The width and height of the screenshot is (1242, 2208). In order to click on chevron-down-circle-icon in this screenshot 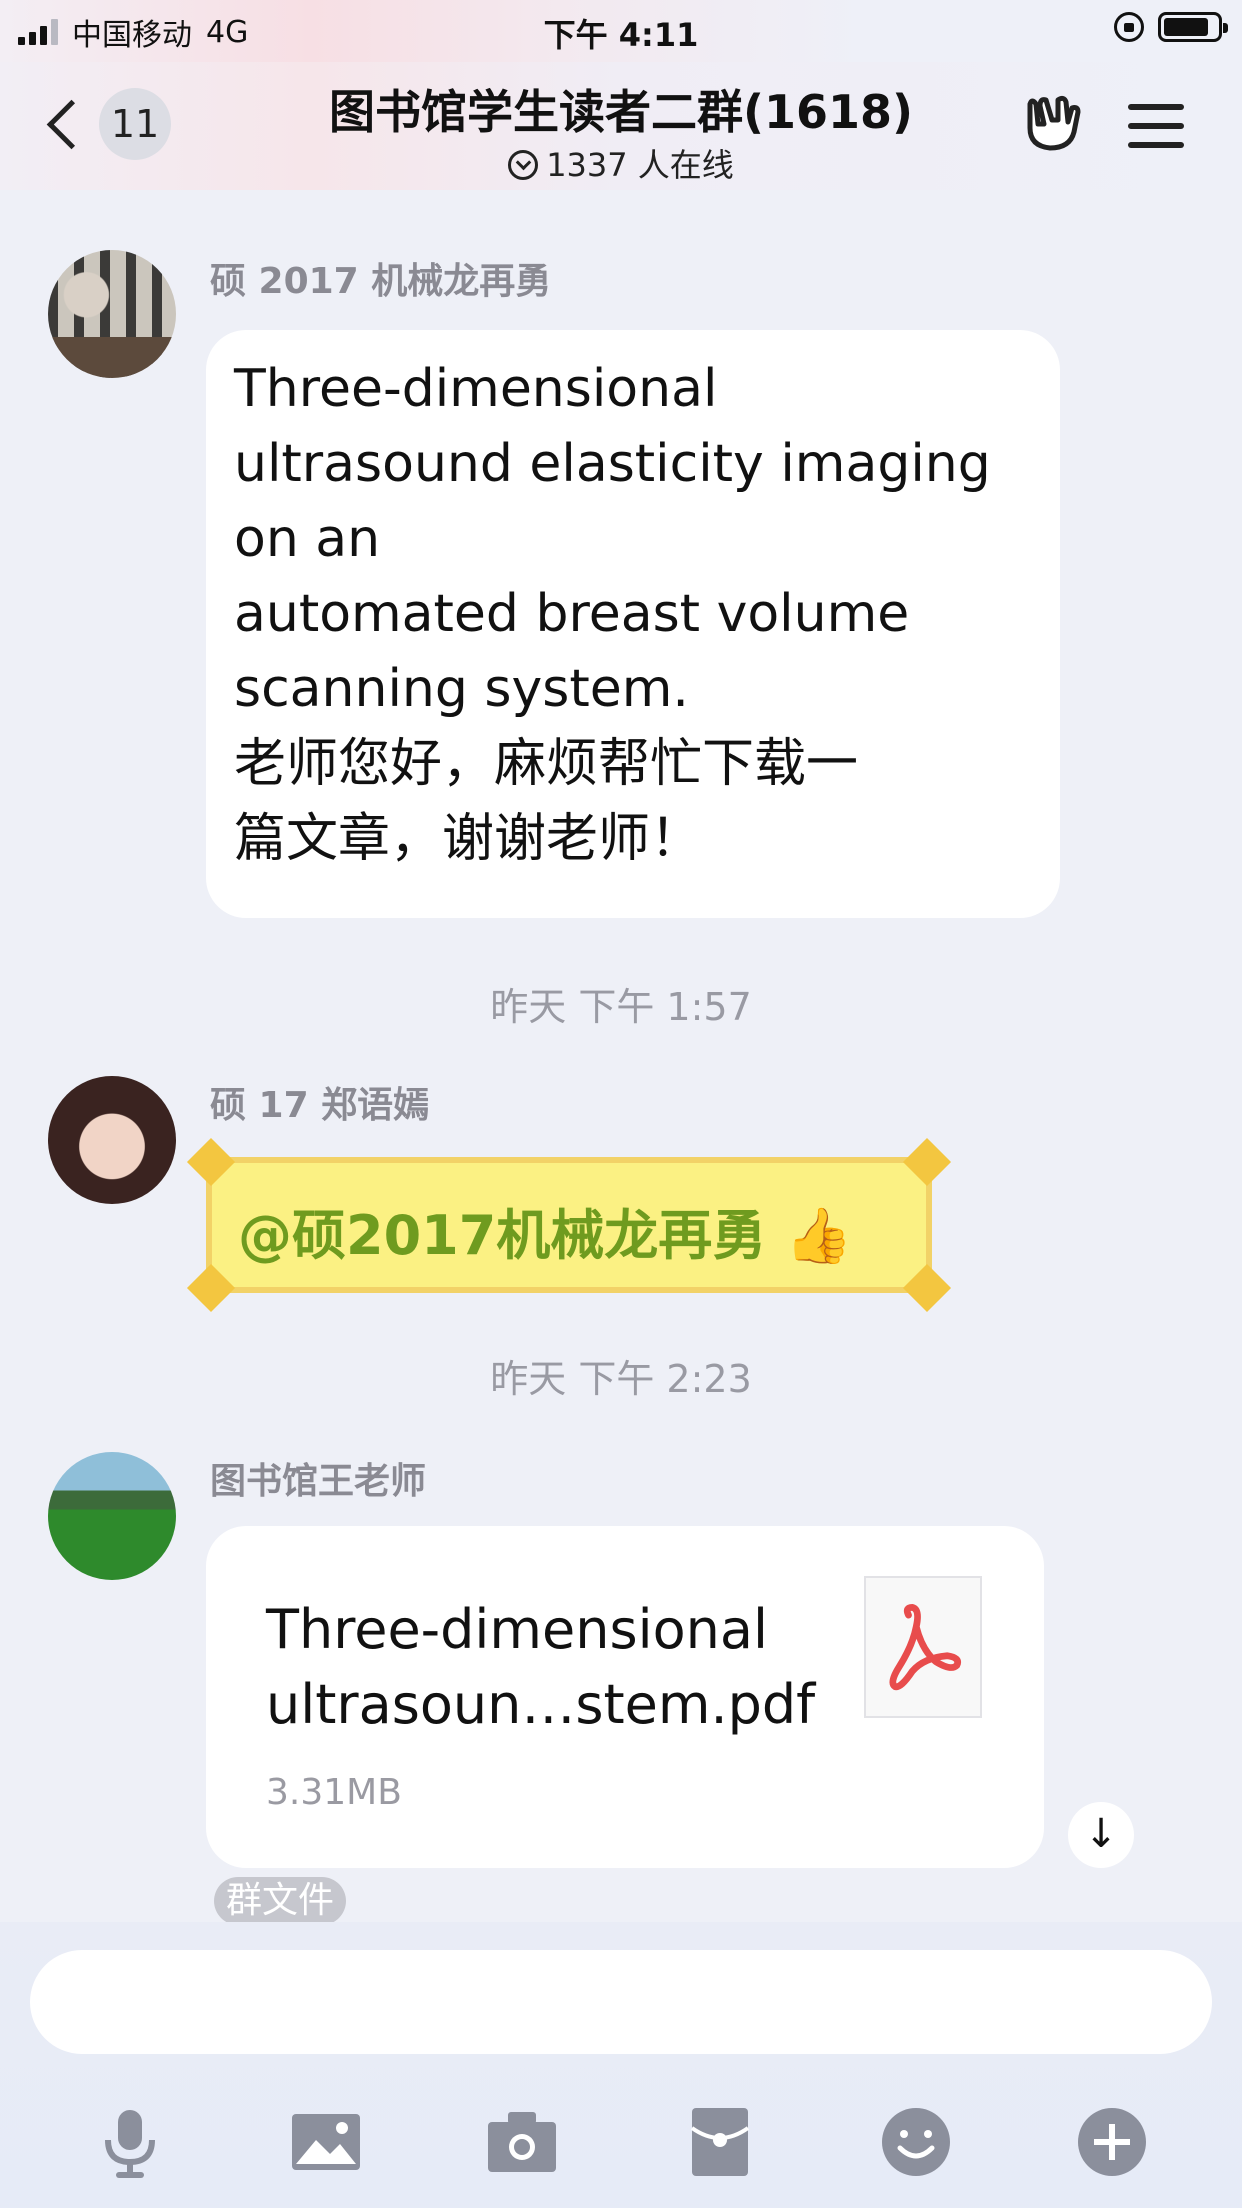, I will do `click(523, 165)`.